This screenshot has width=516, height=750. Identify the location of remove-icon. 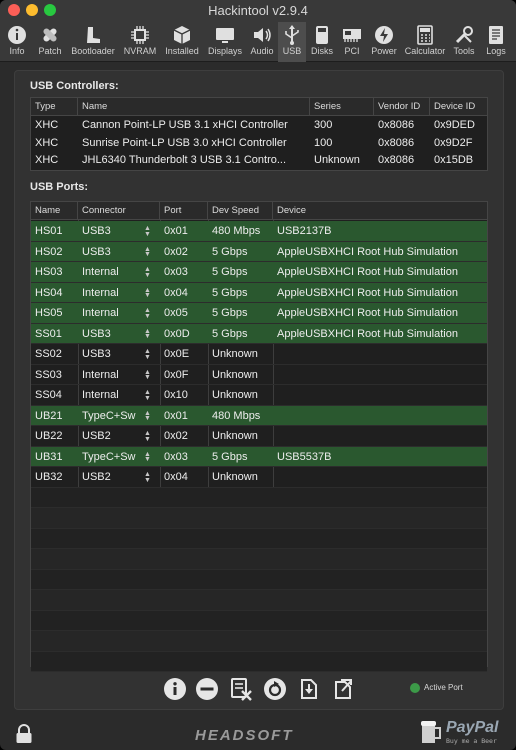
(207, 689).